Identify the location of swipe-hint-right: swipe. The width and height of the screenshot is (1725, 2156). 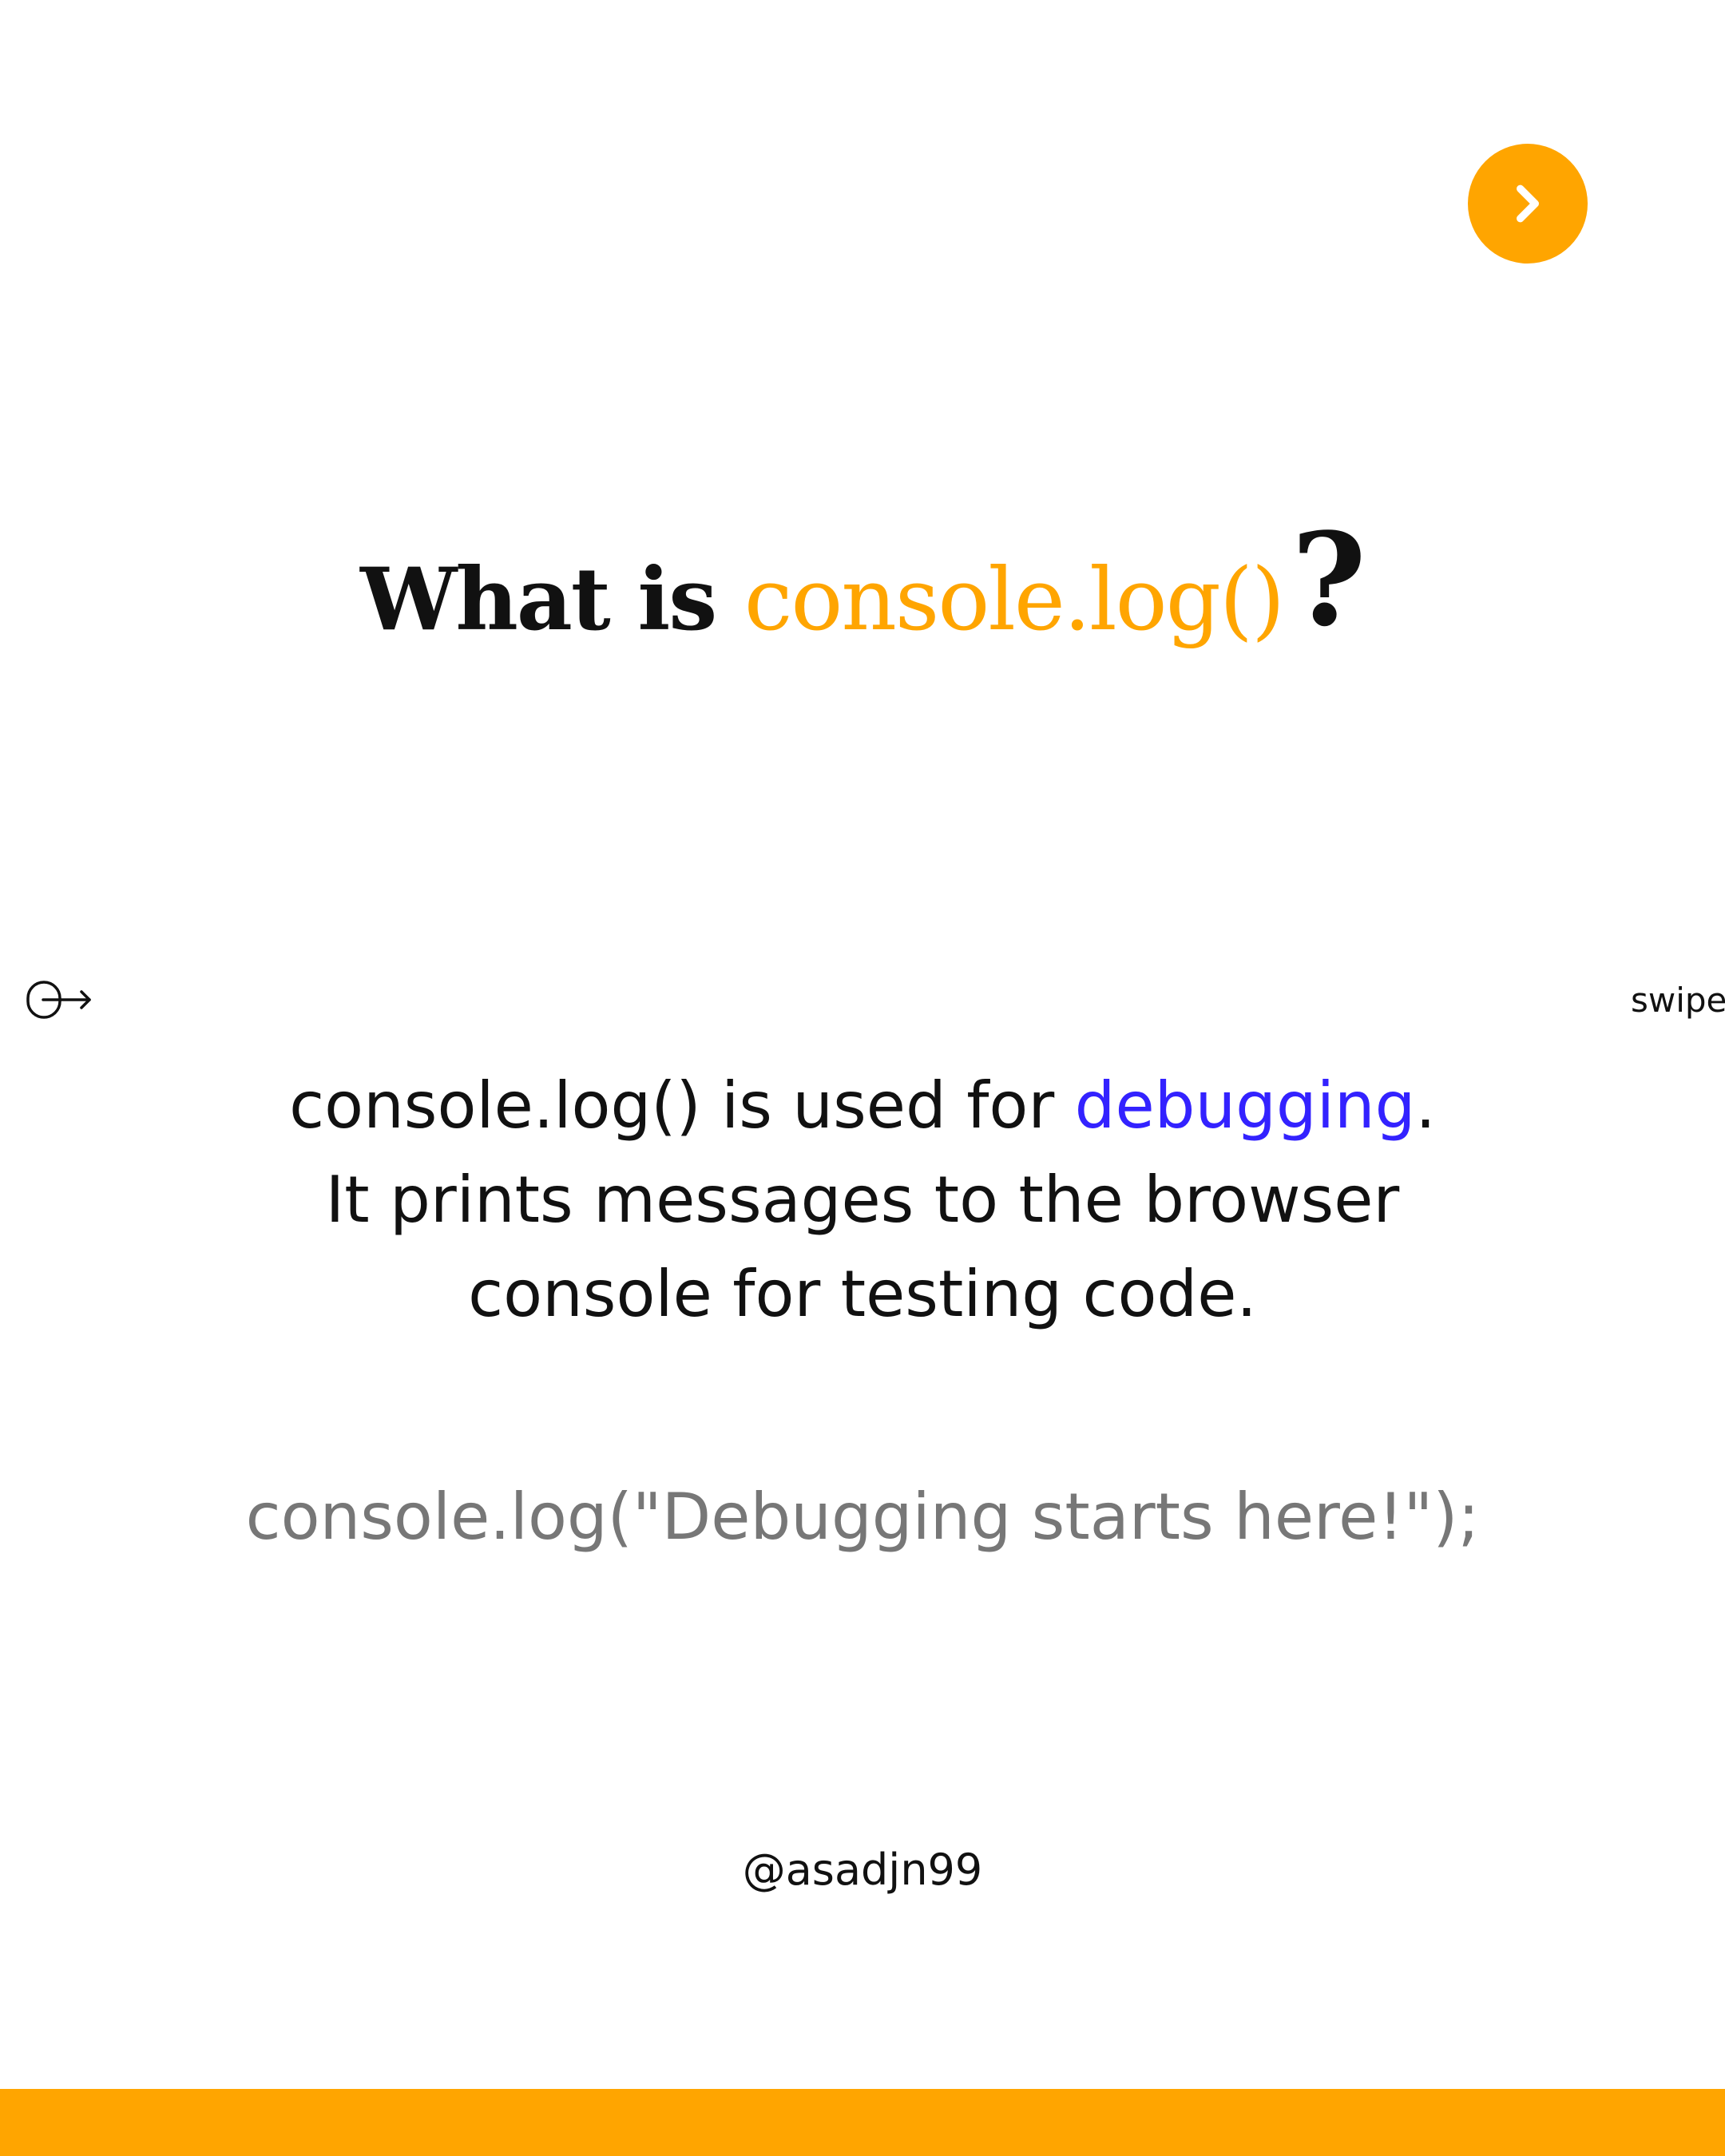
(1678, 999).